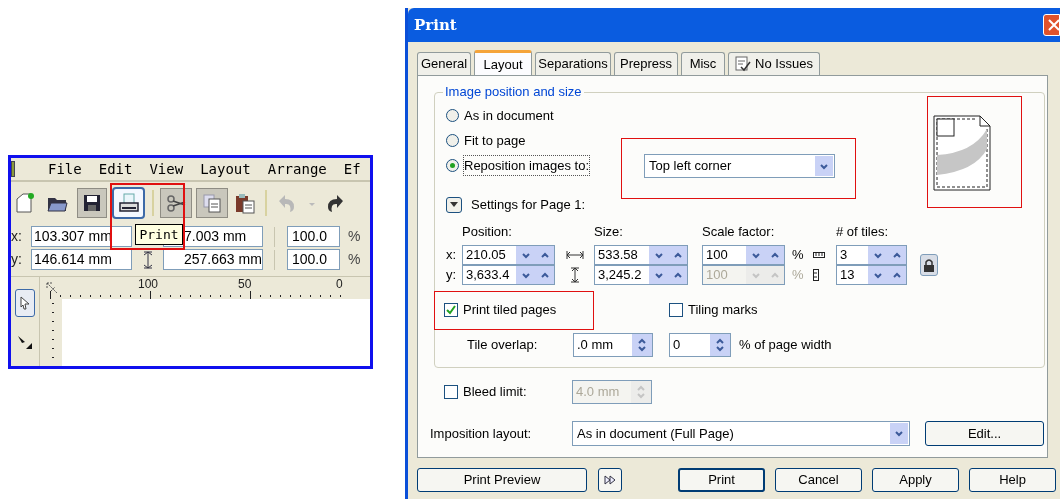  Describe the element at coordinates (225, 169) in the screenshot. I see `menu-item: Layout` at that location.